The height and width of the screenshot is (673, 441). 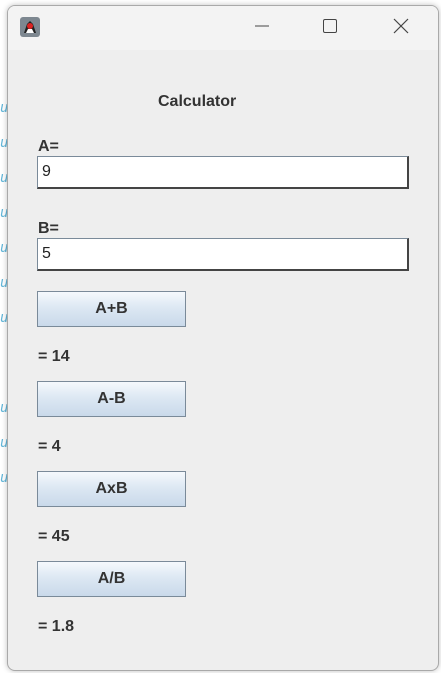 What do you see at coordinates (48, 228) in the screenshot?
I see `b-label: B=` at bounding box center [48, 228].